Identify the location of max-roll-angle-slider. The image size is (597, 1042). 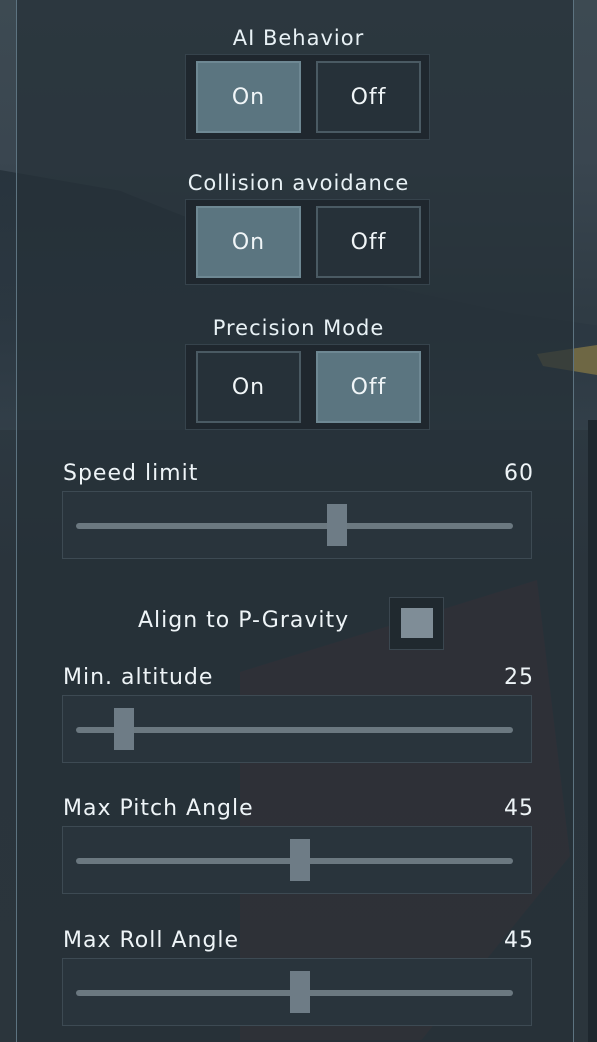
(297, 992).